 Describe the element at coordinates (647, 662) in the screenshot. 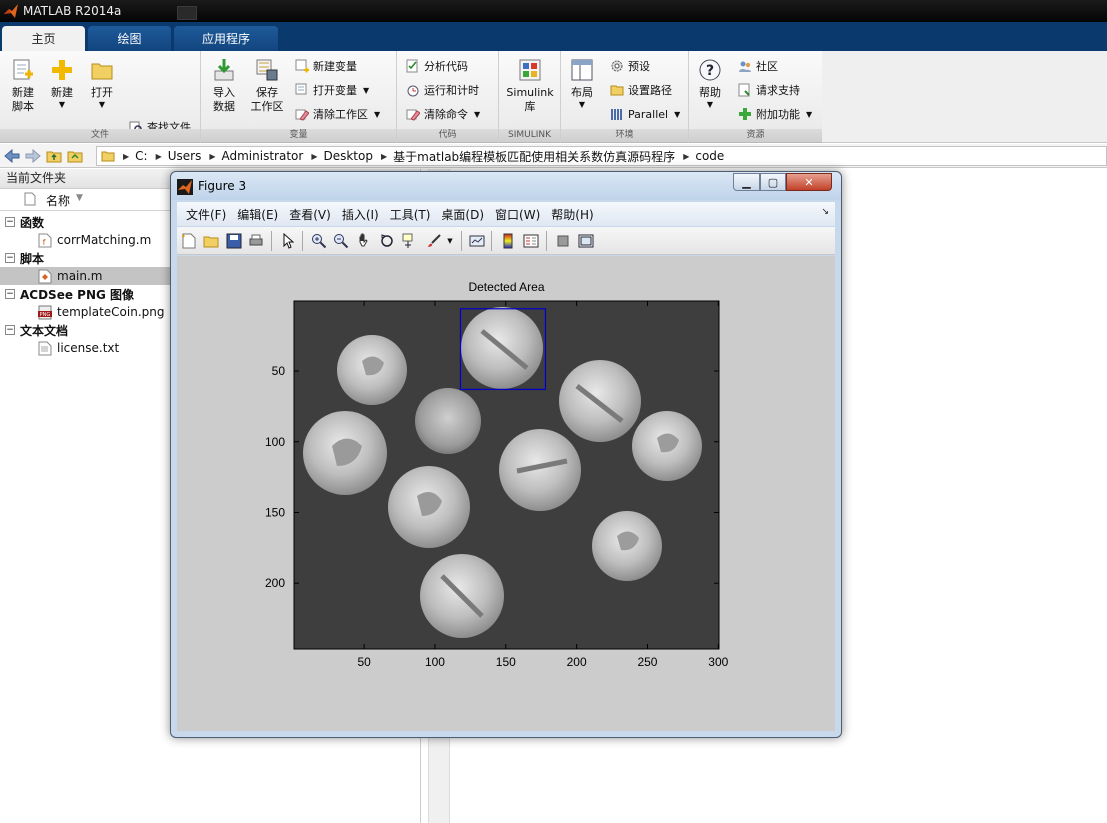

I see `x-tick-label: 250` at that location.